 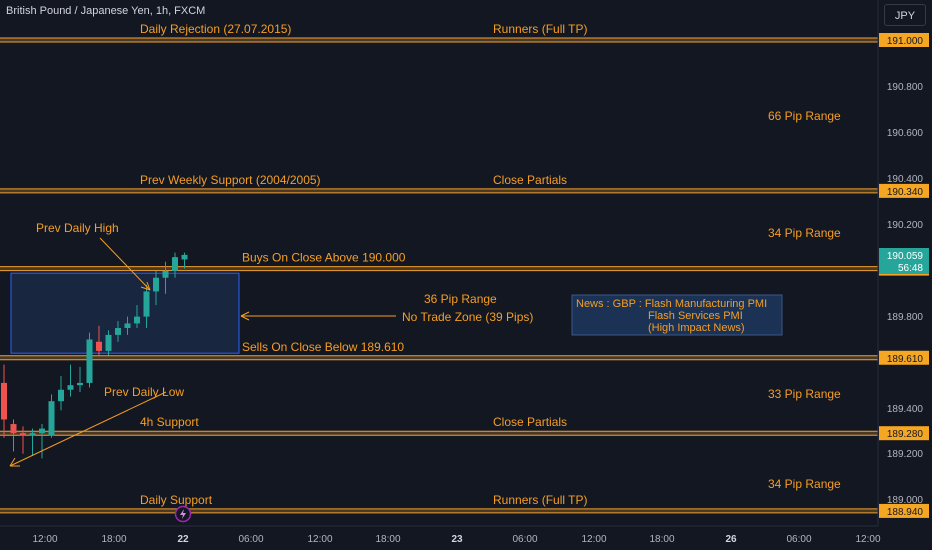 I want to click on price-tick-label: 189.200, so click(x=905, y=454).